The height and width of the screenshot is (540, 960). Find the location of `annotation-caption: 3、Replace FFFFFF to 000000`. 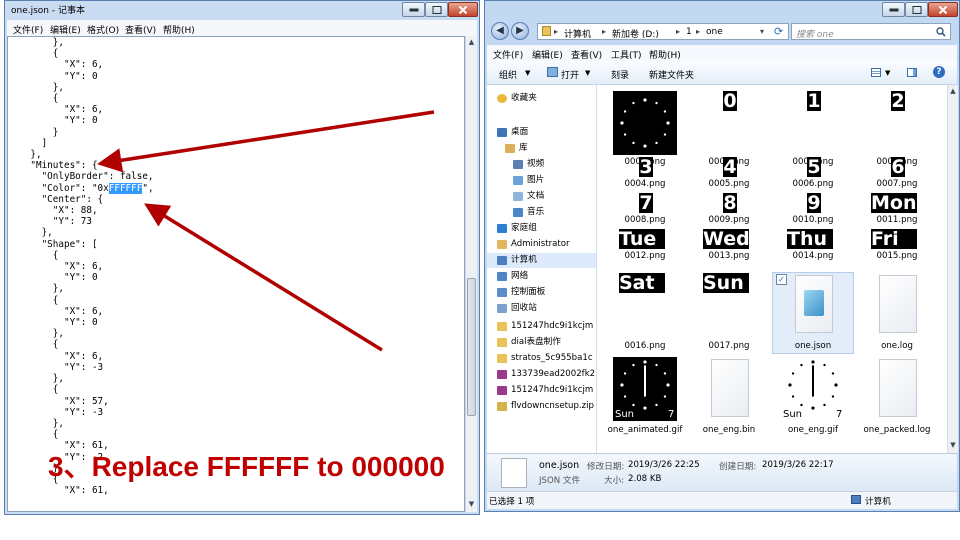

annotation-caption: 3、Replace FFFFFF to 000000 is located at coordinates (246, 466).